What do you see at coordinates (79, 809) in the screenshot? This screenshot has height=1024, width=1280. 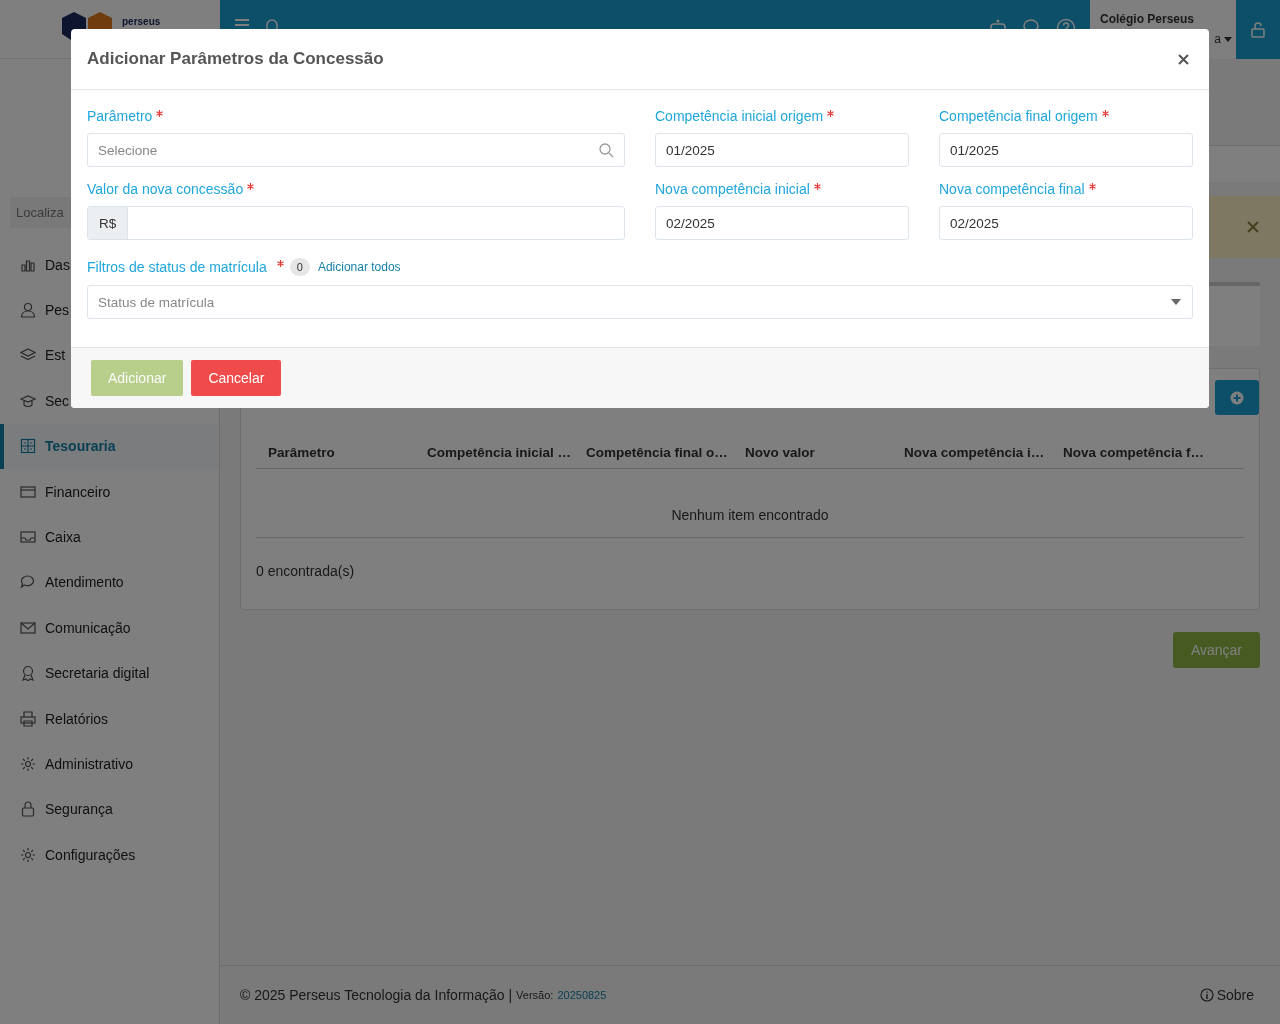 I see `sidebar-label: Segurança` at bounding box center [79, 809].